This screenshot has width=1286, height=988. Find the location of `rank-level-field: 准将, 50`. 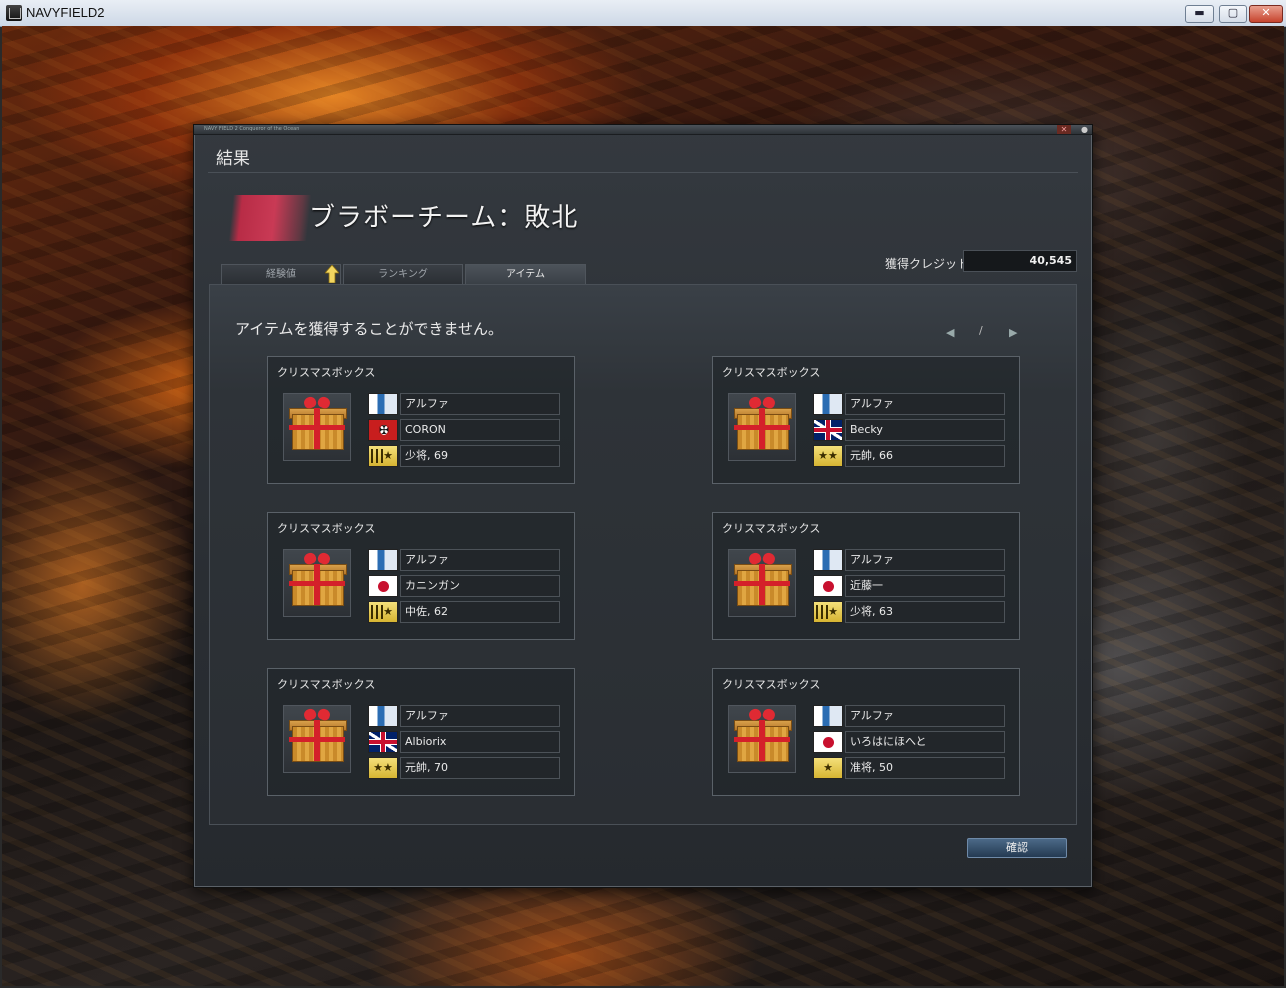

rank-level-field: 准将, 50 is located at coordinates (925, 768).